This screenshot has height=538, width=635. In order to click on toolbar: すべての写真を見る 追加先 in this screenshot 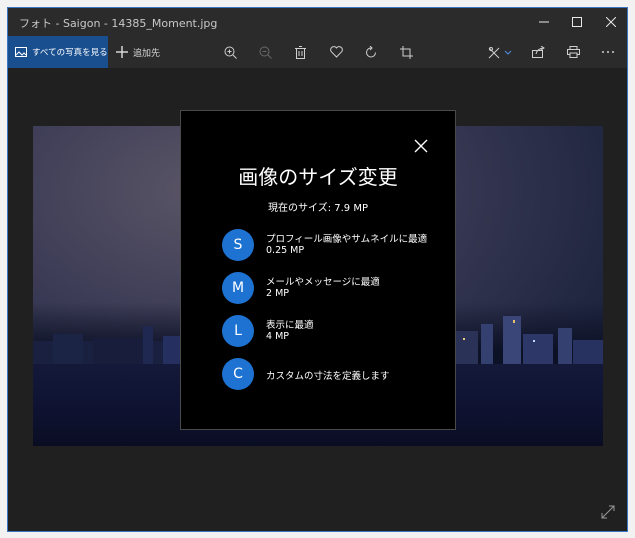, I will do `click(317, 52)`.